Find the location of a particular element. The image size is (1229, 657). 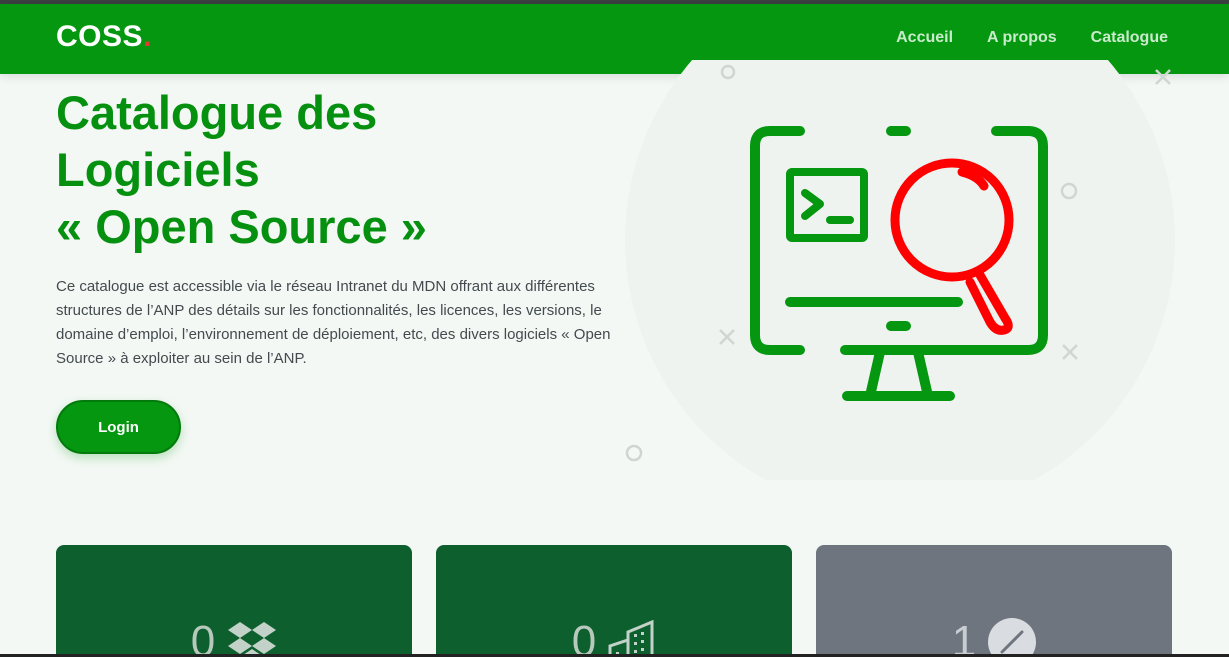

stat-card-2-content: 0 is located at coordinates (614, 637).